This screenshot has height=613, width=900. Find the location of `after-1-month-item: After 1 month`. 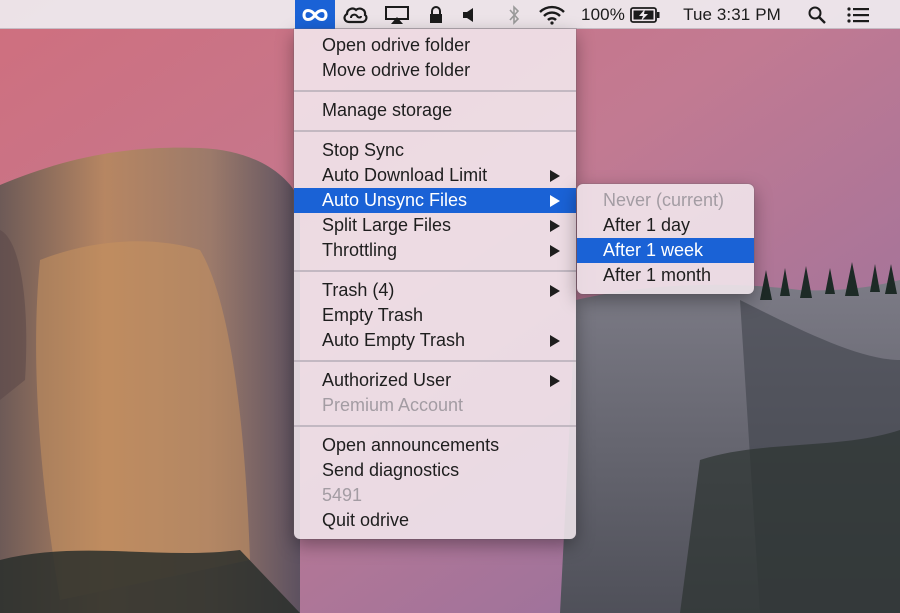

after-1-month-item: After 1 month is located at coordinates (665, 275).